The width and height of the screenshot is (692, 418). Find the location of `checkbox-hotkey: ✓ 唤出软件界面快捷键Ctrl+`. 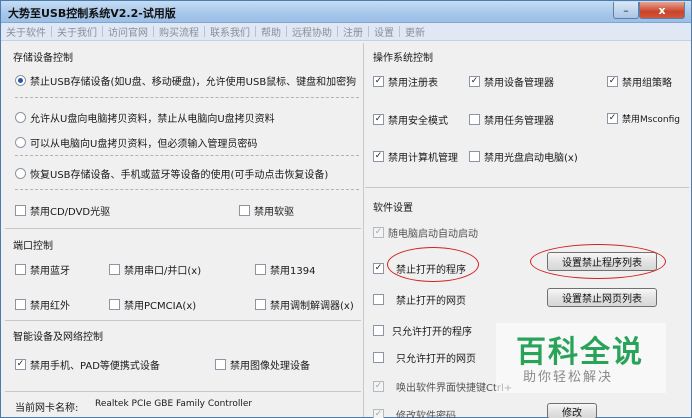

checkbox-hotkey: ✓ 唤出软件界面快捷键Ctrl+ is located at coordinates (442, 386).